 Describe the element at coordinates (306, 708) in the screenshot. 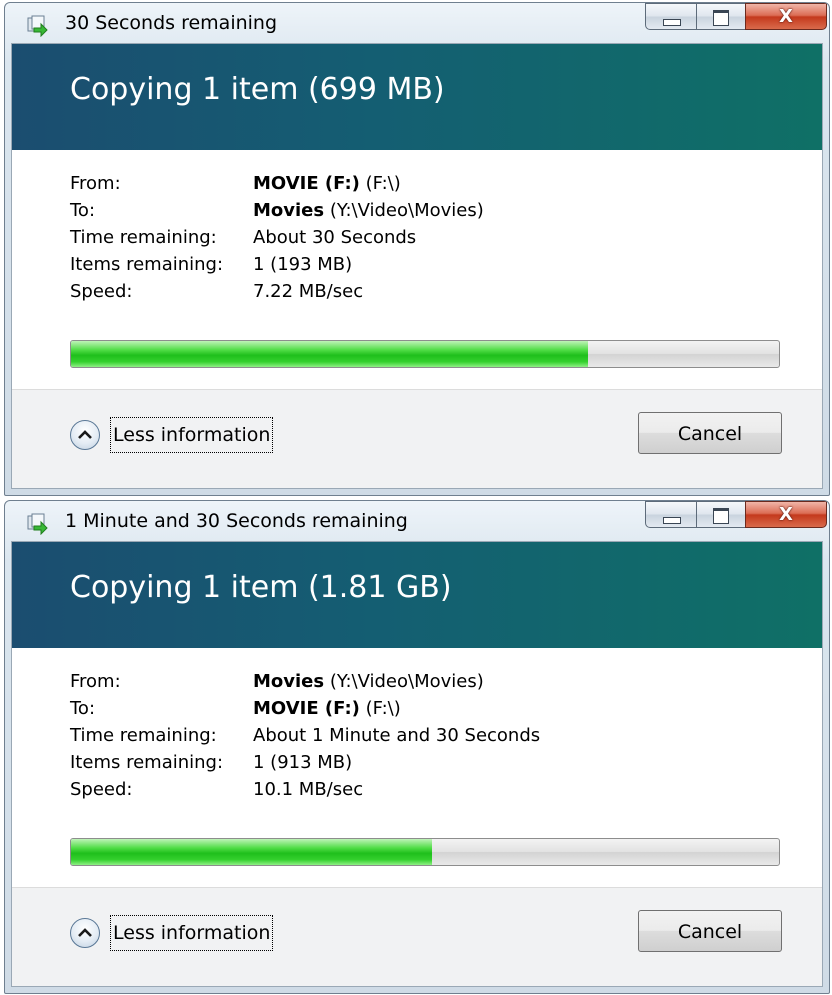

I see `to-name: MOVIE (F:)` at that location.